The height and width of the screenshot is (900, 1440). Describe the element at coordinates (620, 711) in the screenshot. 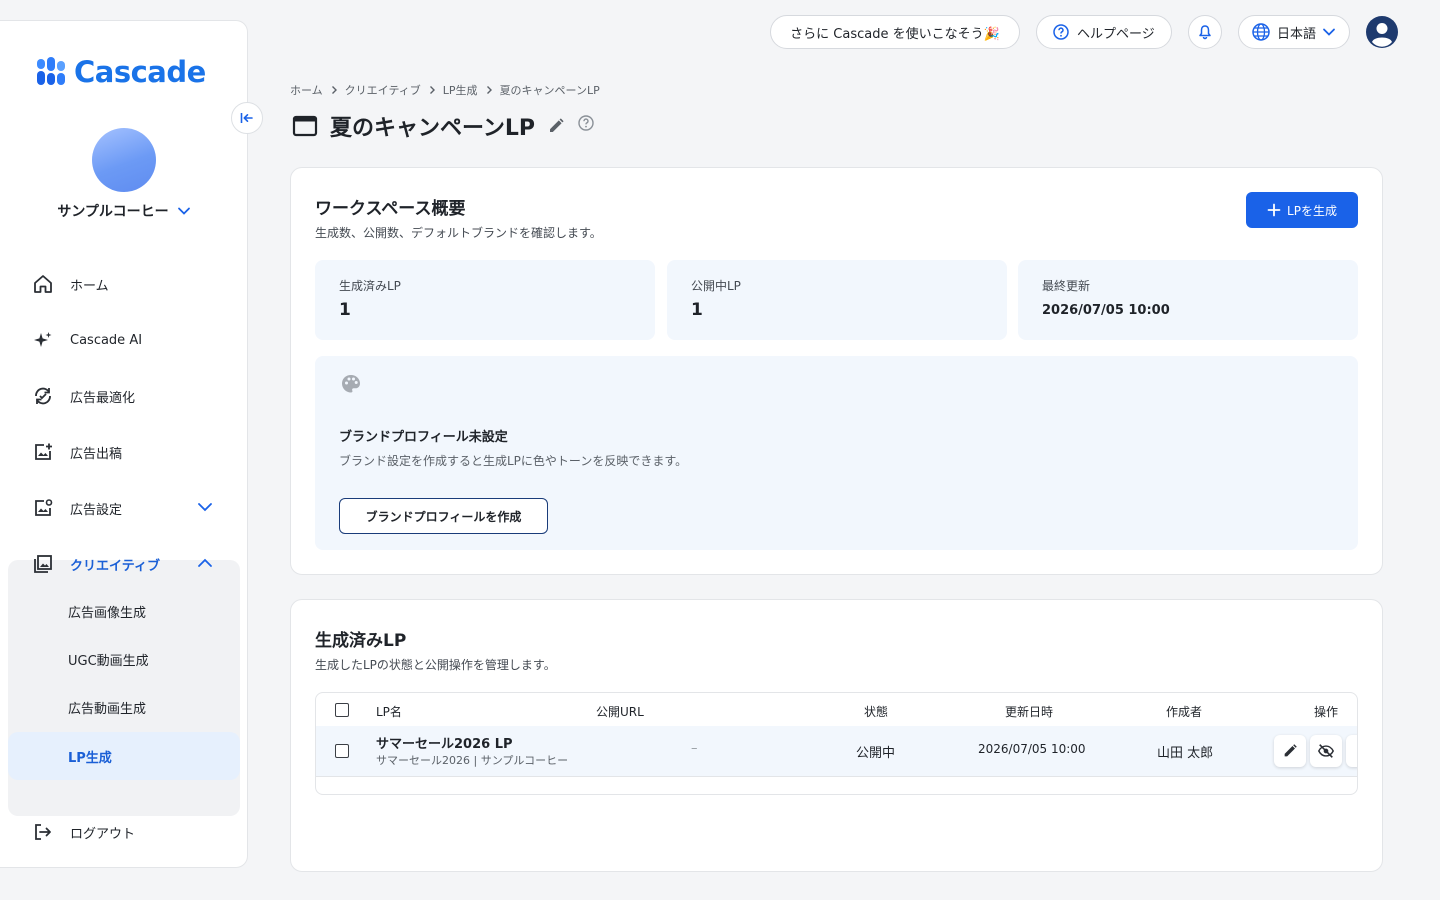

I see `column-header-url: 公開URL` at that location.